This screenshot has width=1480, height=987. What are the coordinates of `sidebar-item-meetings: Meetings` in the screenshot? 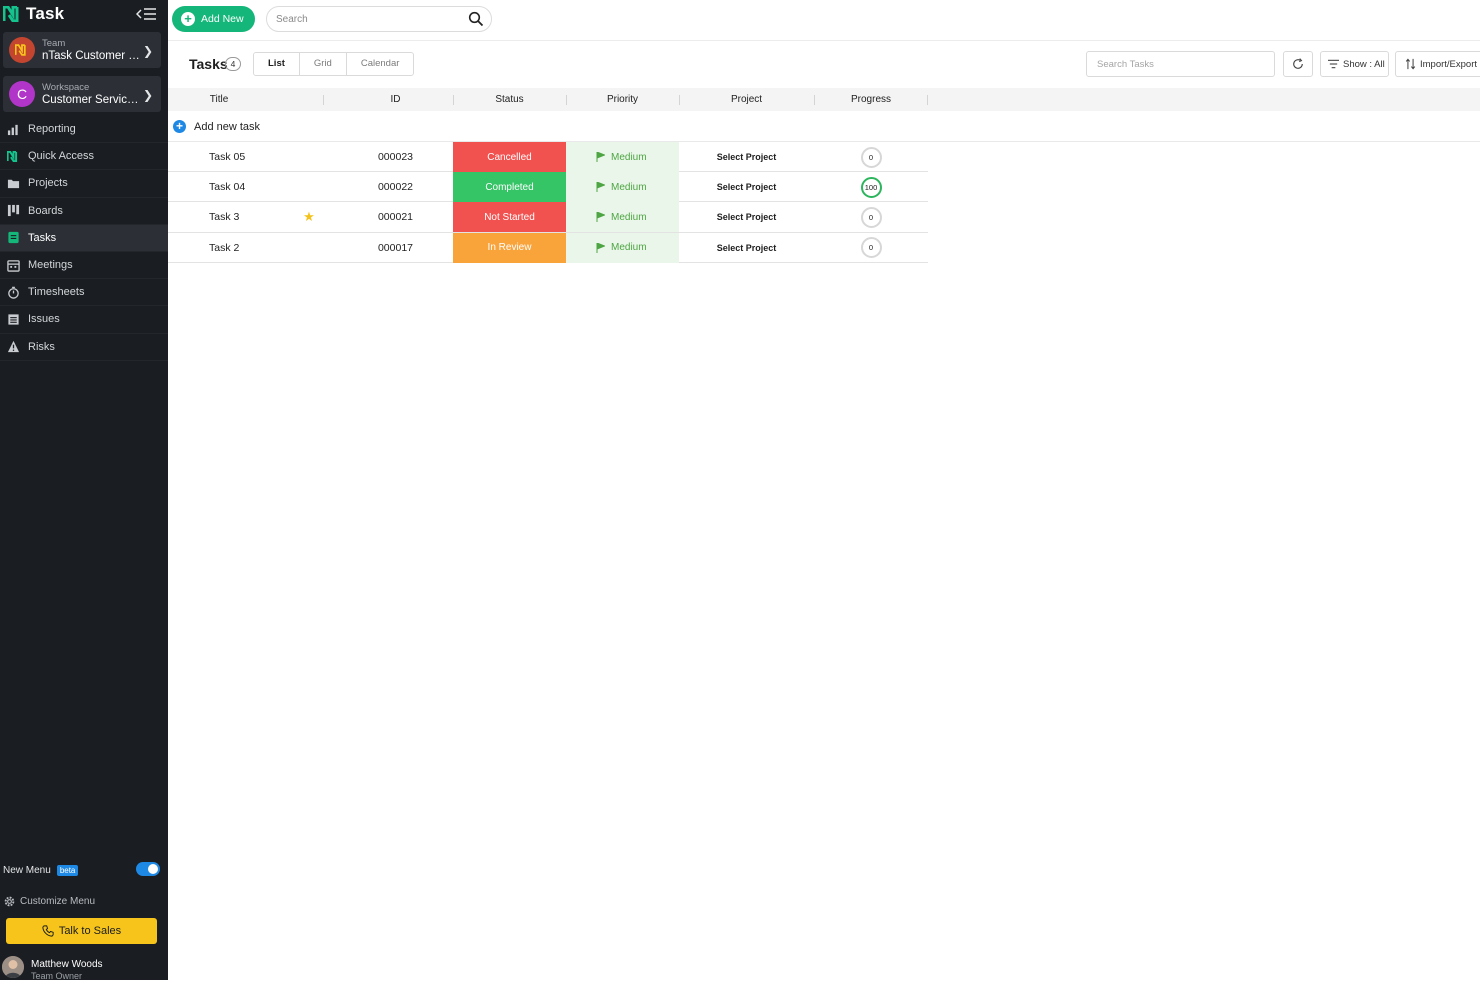 It's located at (84, 266).